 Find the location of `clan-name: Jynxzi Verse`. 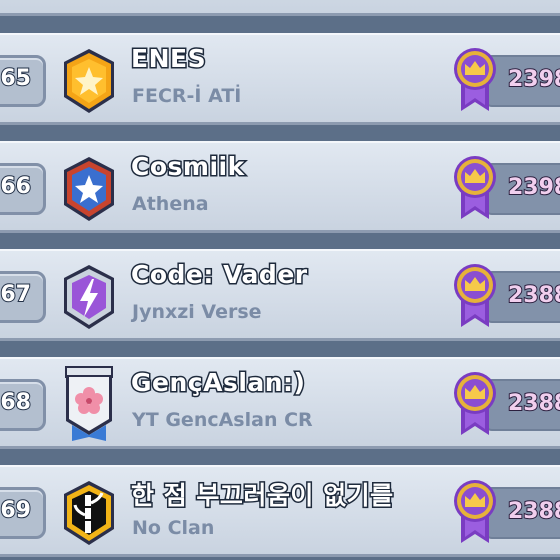

clan-name: Jynxzi Verse is located at coordinates (197, 312).